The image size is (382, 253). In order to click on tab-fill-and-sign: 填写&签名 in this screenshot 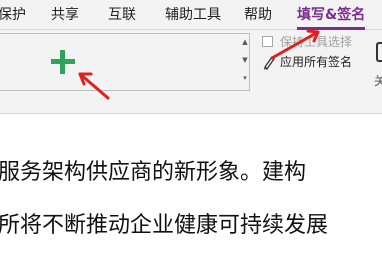, I will do `click(331, 15)`.